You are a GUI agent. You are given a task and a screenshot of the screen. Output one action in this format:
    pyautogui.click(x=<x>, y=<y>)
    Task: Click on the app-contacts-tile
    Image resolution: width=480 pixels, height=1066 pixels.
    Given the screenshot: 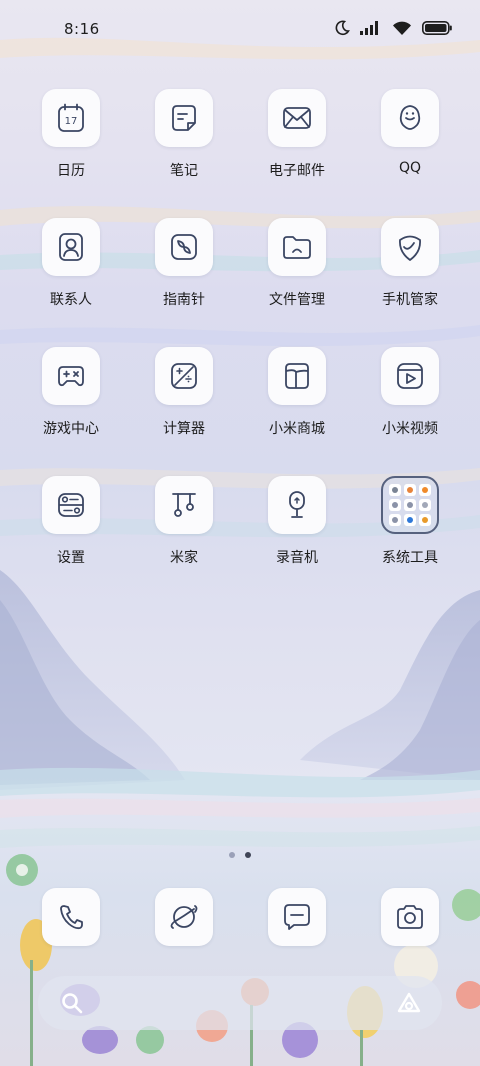 What is the action you would take?
    pyautogui.click(x=71, y=247)
    